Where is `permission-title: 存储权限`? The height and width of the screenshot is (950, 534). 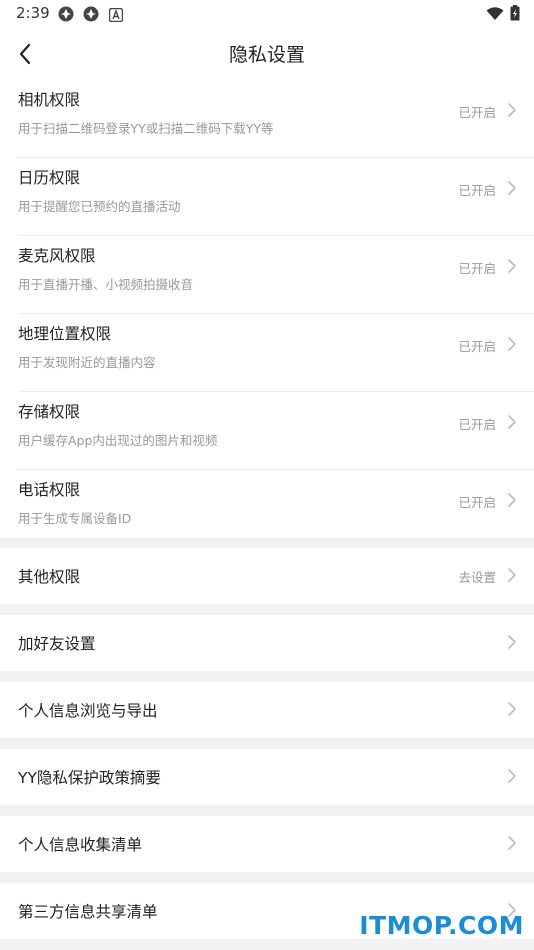
permission-title: 存储权限 is located at coordinates (49, 412).